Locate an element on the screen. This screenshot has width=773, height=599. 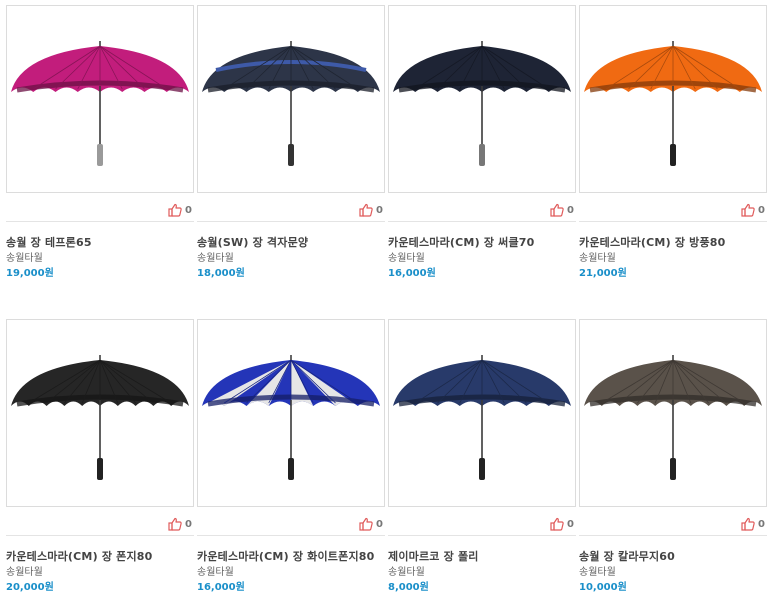
product-name: 송월 장 테프론65 is located at coordinates (49, 242).